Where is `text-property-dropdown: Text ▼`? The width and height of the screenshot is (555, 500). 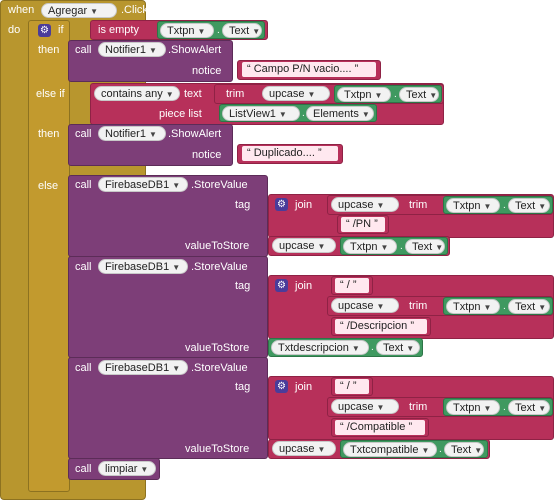
text-property-dropdown: Text ▼ is located at coordinates (242, 30).